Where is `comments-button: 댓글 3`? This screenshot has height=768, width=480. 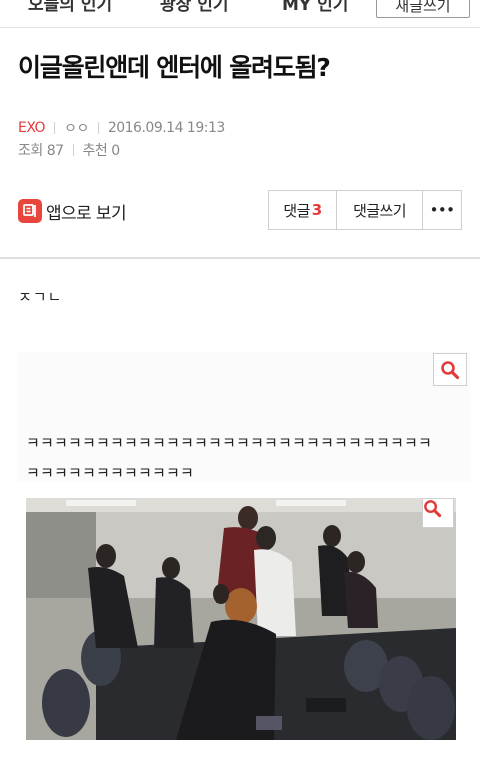
comments-button: 댓글 3 is located at coordinates (303, 210).